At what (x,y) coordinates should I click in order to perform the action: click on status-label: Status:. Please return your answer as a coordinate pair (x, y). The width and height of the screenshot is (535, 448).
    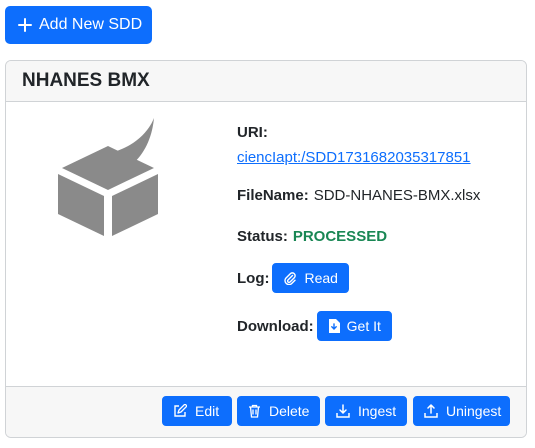
    Looking at the image, I should click on (262, 236).